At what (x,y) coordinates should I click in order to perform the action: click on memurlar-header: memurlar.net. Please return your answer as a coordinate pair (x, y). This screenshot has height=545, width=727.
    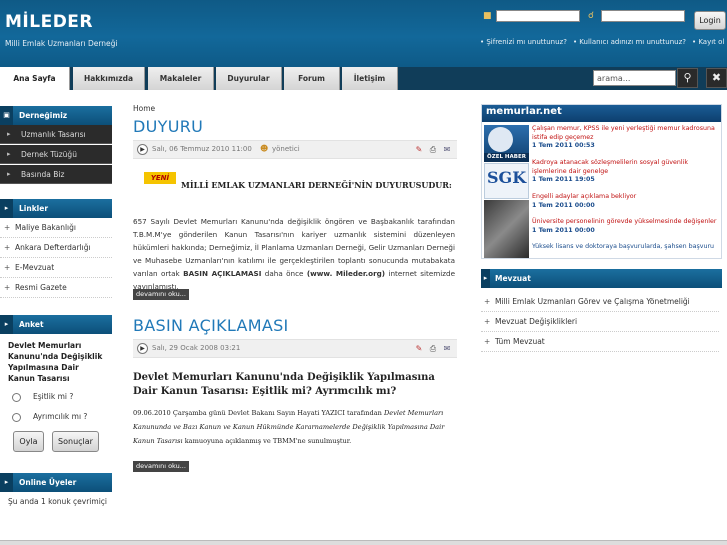
    Looking at the image, I should click on (601, 113).